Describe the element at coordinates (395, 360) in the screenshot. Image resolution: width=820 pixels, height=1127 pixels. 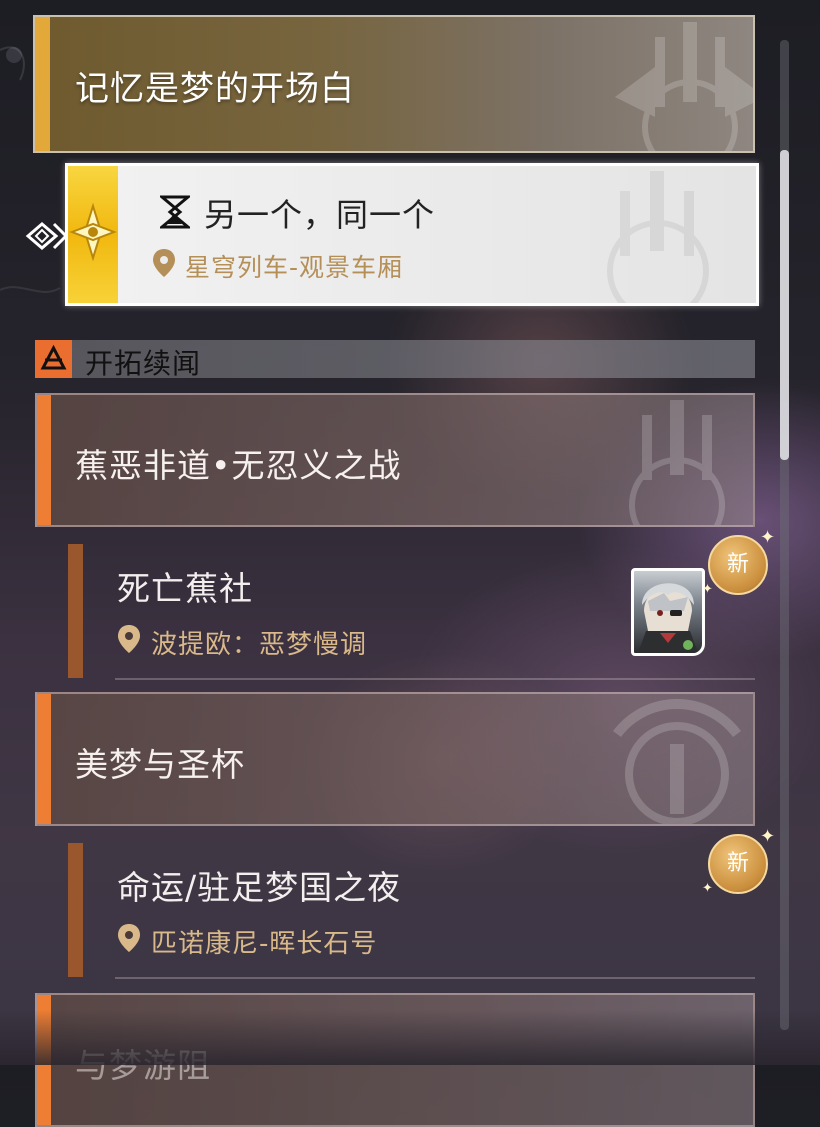
I see `section-header: 开拓续闻` at that location.